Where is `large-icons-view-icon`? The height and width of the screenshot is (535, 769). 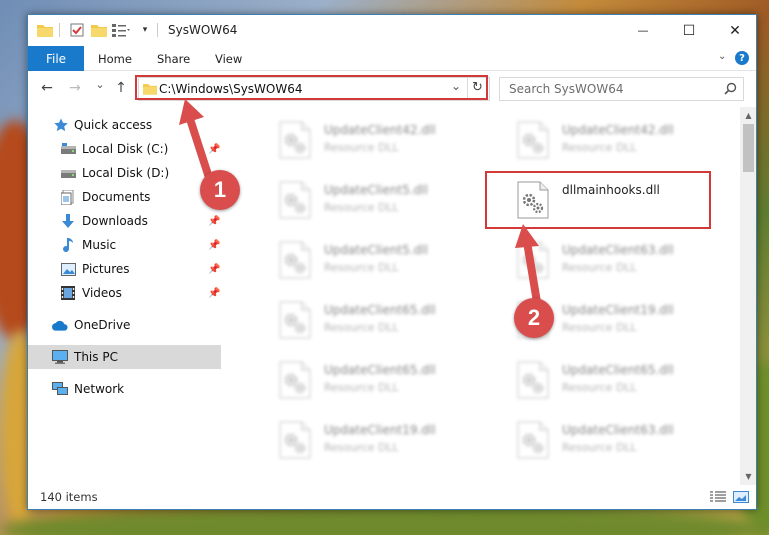 large-icons-view-icon is located at coordinates (741, 497).